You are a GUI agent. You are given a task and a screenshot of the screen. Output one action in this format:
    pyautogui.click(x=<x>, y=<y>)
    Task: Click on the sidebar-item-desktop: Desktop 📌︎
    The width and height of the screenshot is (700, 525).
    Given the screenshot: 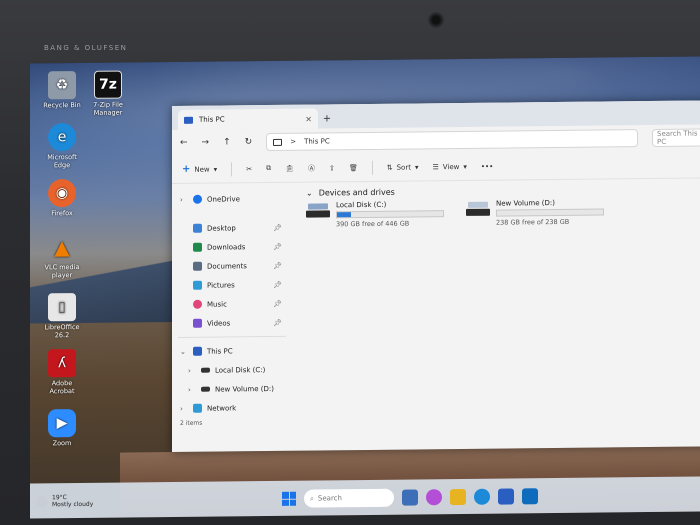 What is the action you would take?
    pyautogui.click(x=232, y=228)
    